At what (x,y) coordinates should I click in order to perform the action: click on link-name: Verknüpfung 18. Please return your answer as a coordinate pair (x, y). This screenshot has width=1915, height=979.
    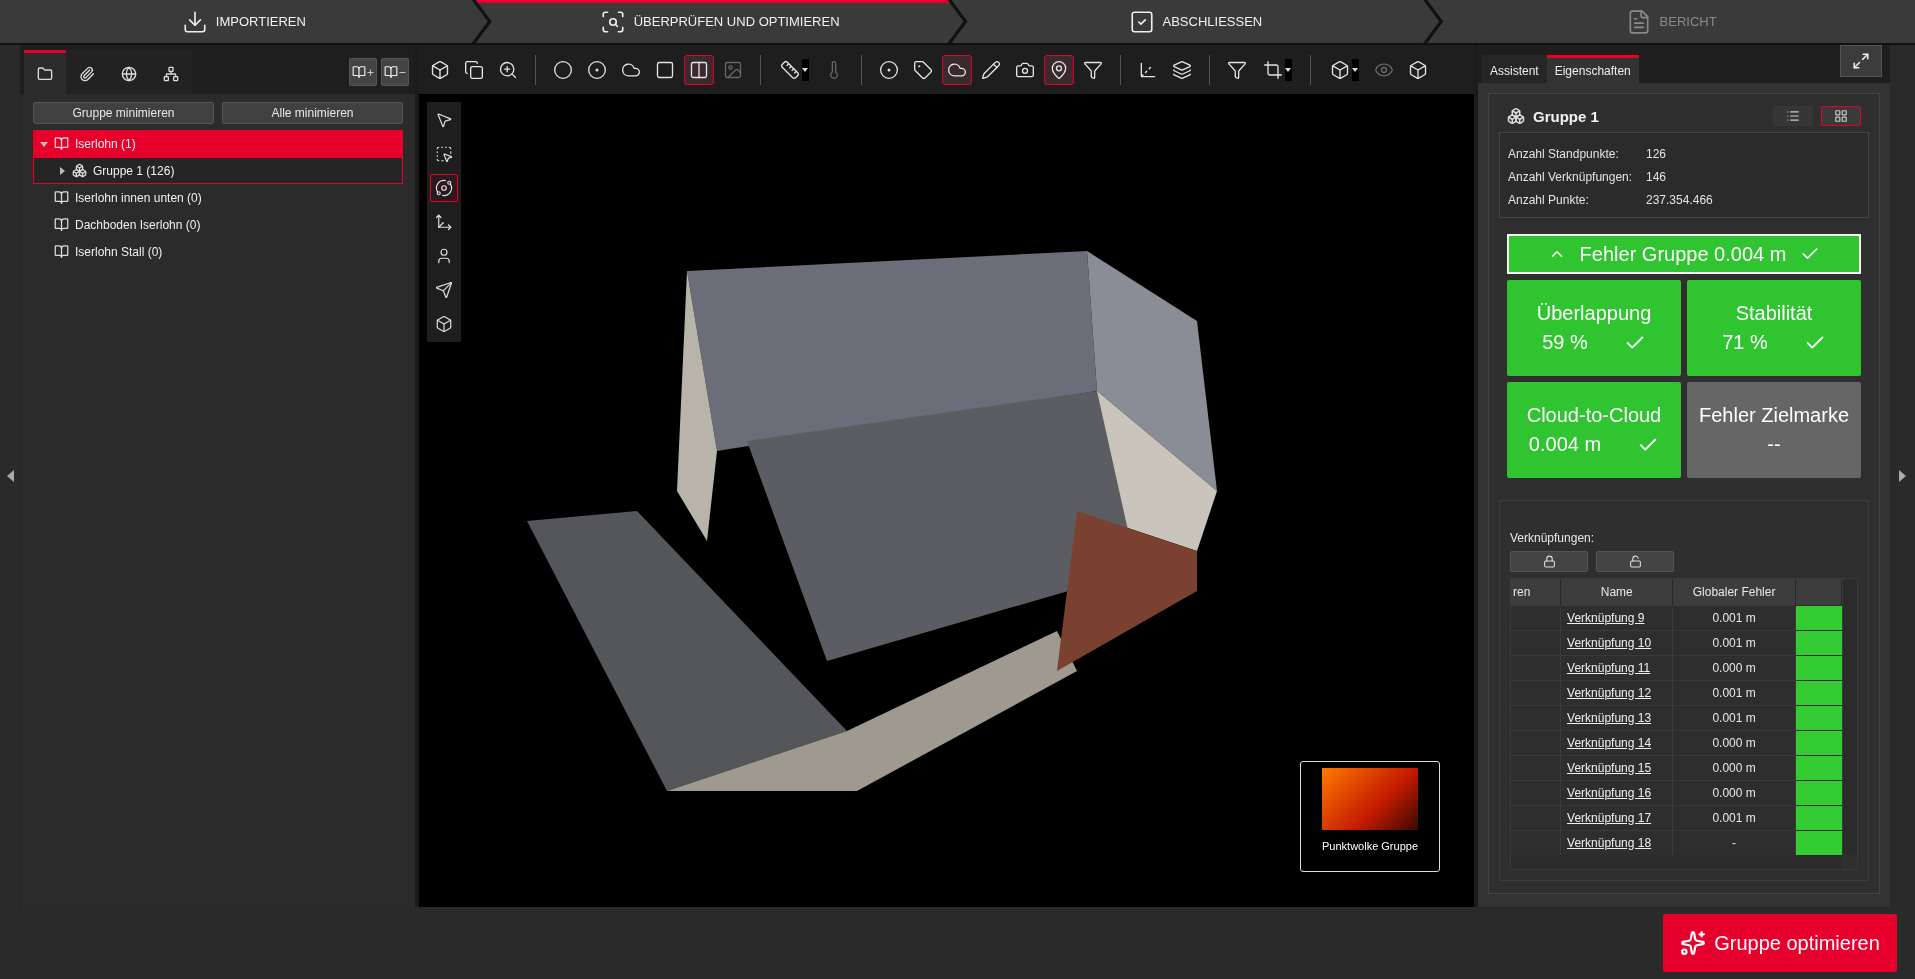
    Looking at the image, I should click on (1609, 842).